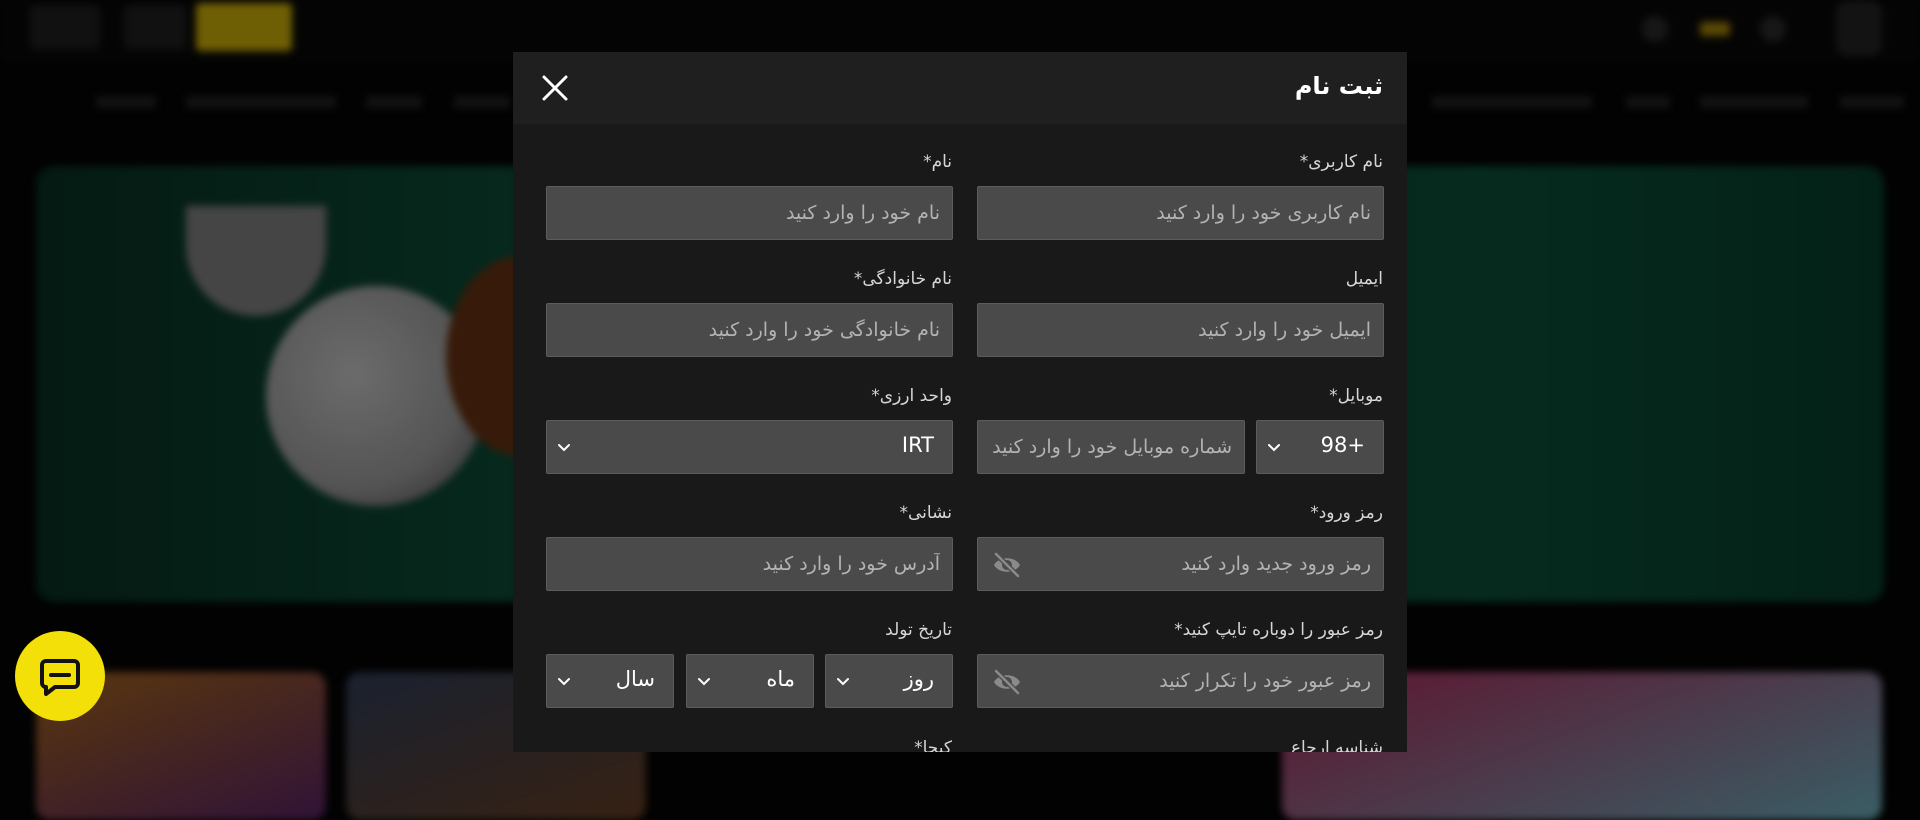  Describe the element at coordinates (937, 162) in the screenshot. I see `first-name-label: نام*` at that location.